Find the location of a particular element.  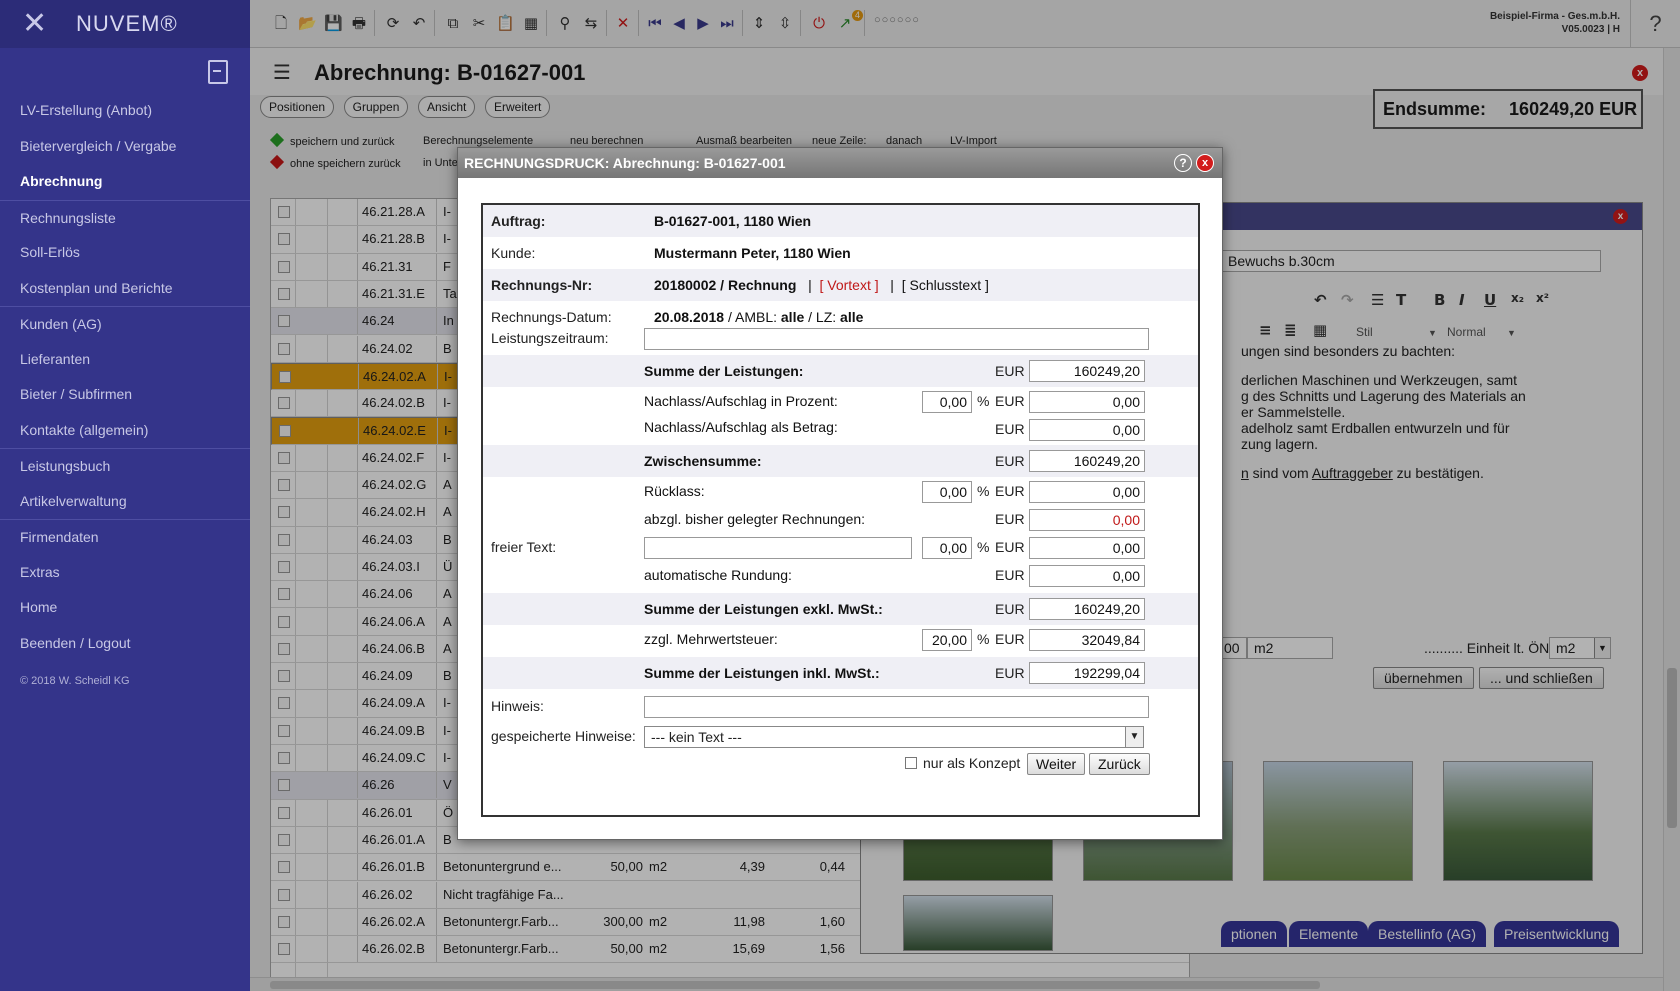

auftrag-row: Auftrag: B-01627-001, 1180 Wien is located at coordinates (840, 221).